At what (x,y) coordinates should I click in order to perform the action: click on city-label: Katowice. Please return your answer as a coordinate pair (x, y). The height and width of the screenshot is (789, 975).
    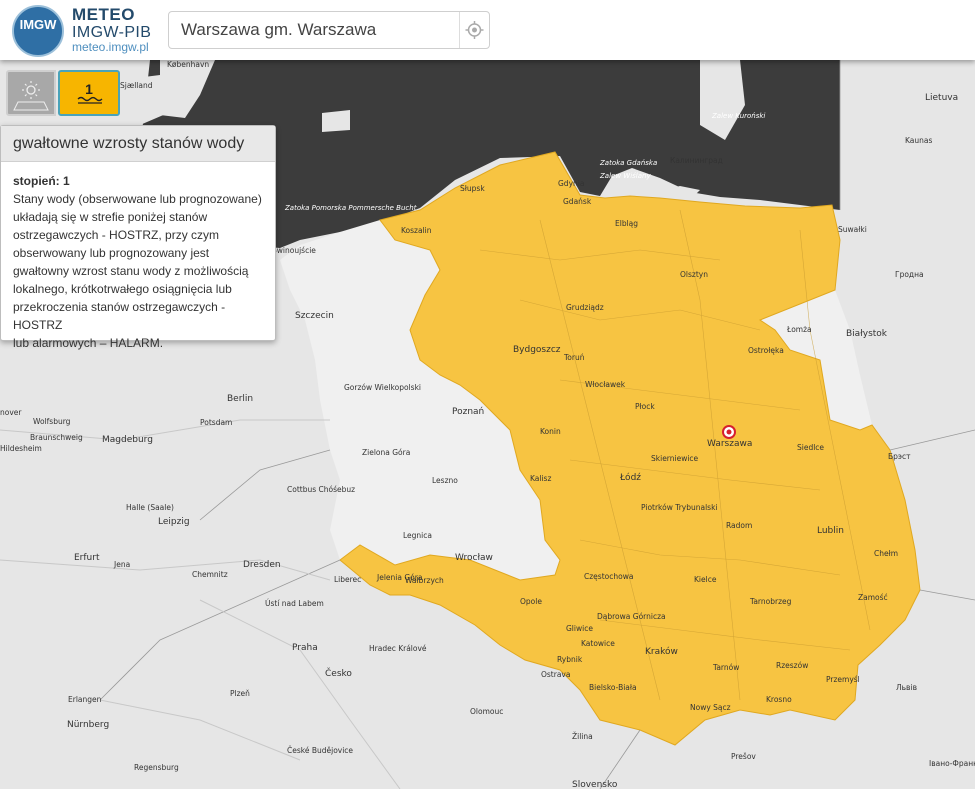
    Looking at the image, I should click on (598, 643).